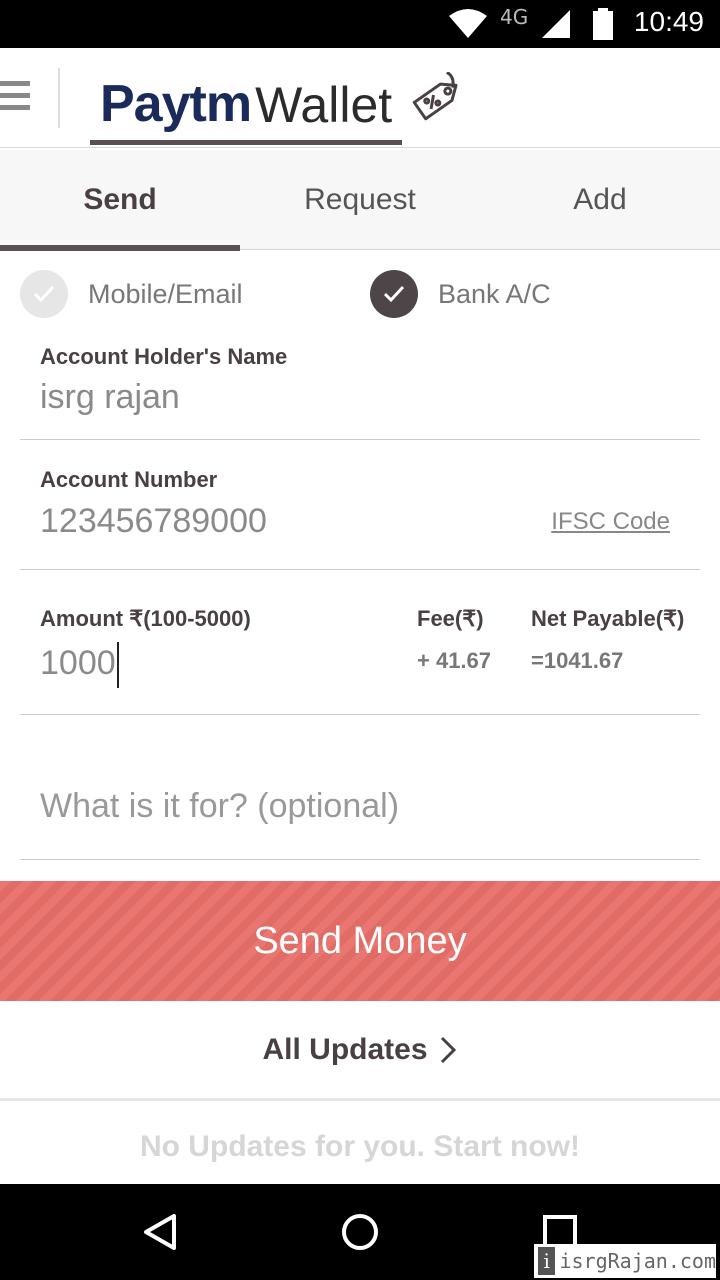 The width and height of the screenshot is (720, 1280). Describe the element at coordinates (360, 941) in the screenshot. I see `send-money-button: Send Money` at that location.